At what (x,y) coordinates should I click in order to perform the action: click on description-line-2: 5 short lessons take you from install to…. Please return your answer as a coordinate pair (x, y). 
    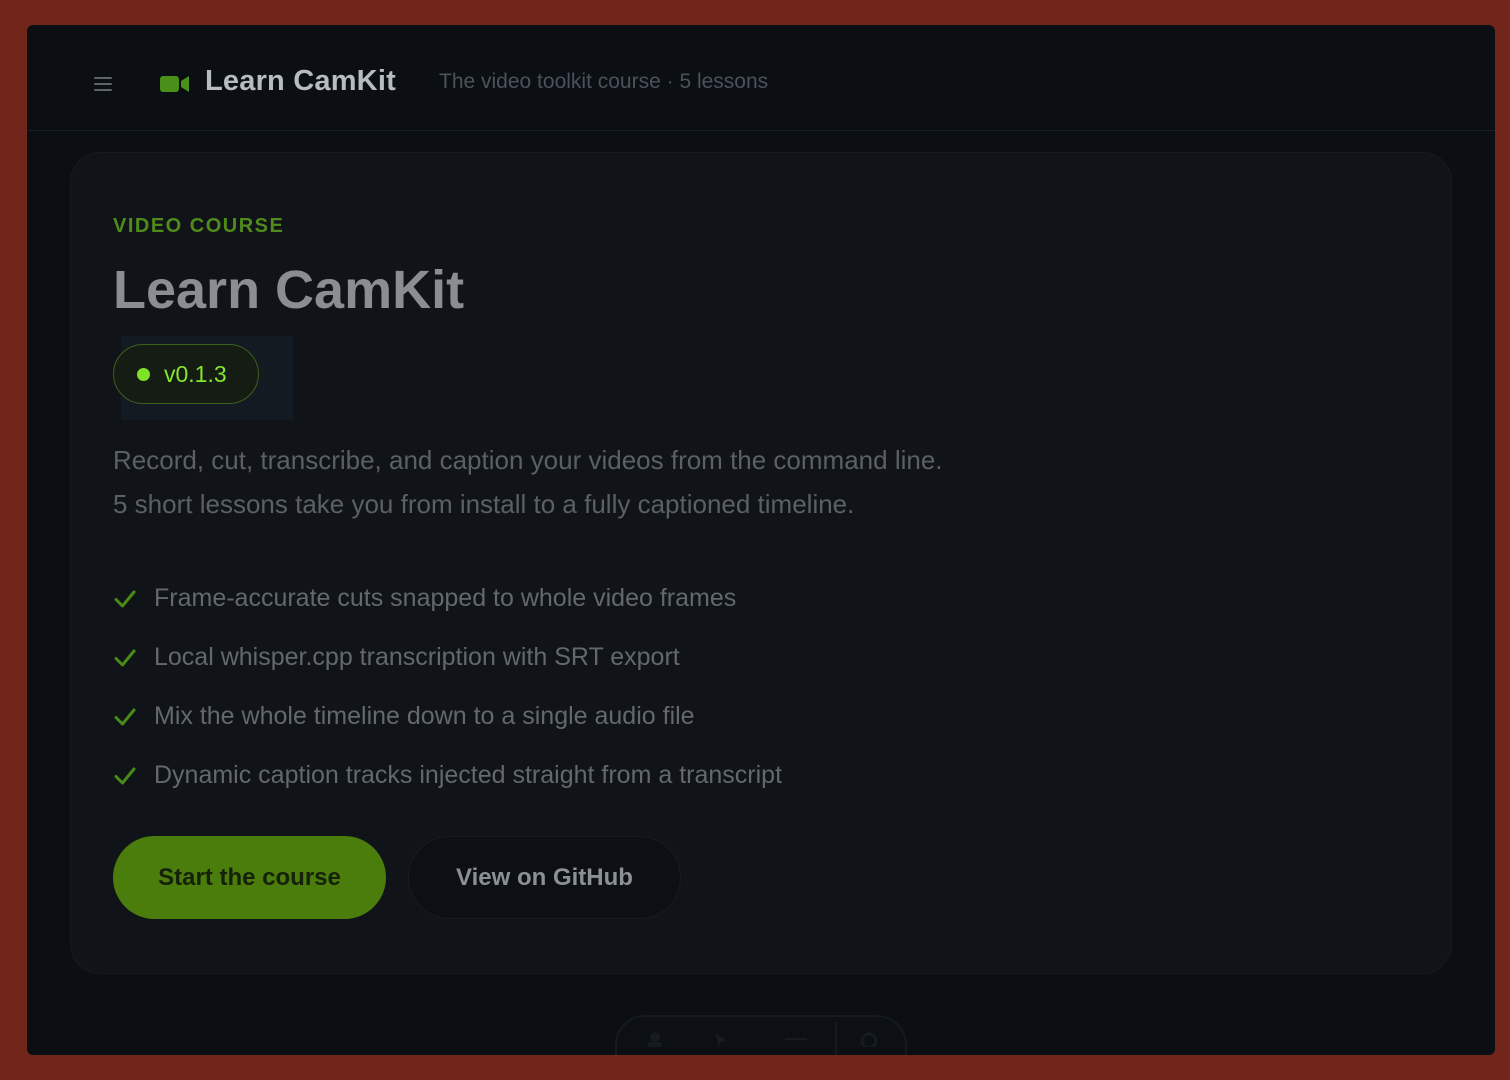
    Looking at the image, I should click on (484, 504).